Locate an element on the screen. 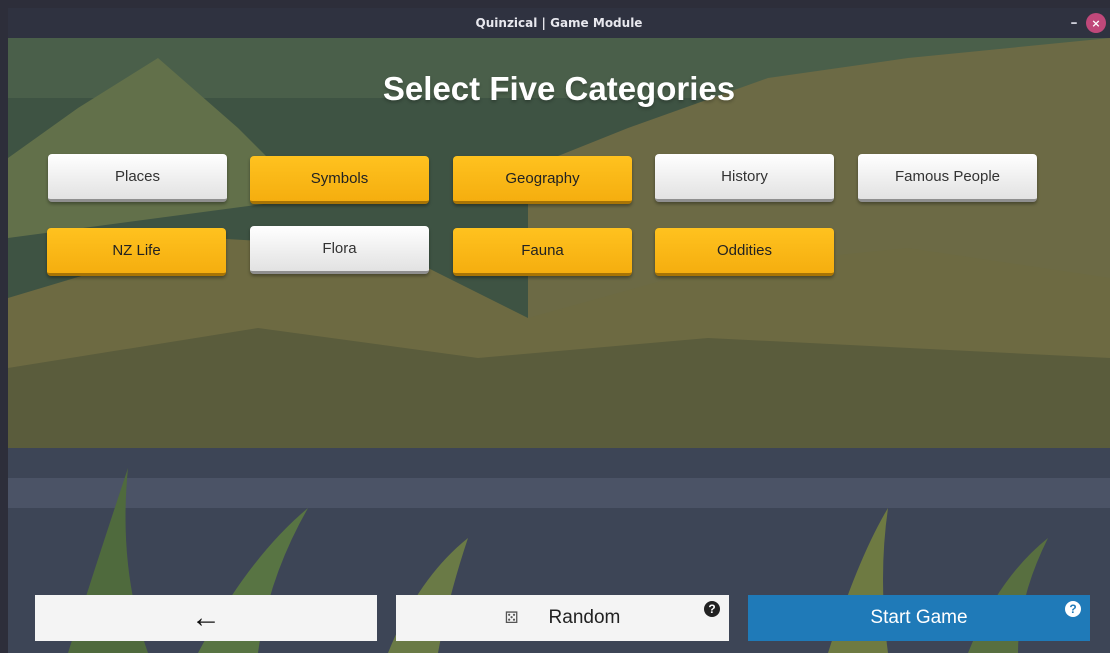  category-button-famous-people: Famous People is located at coordinates (947, 178).